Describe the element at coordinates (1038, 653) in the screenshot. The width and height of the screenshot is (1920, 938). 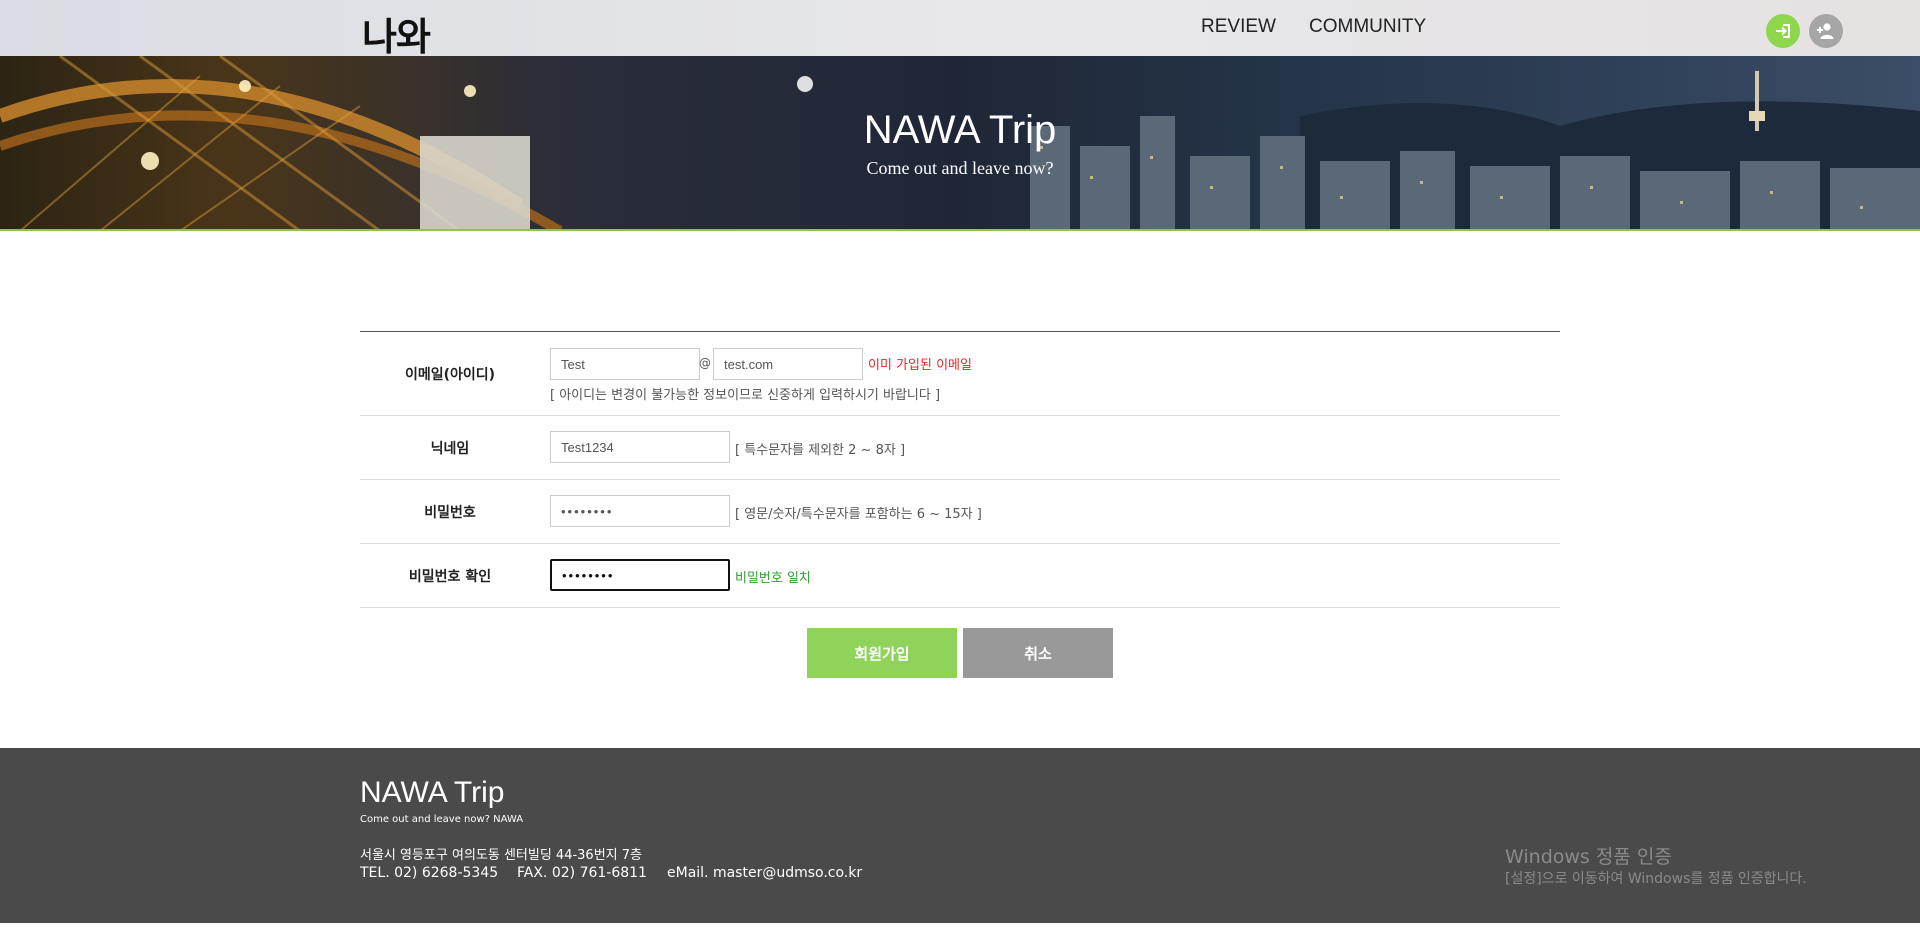
I see `cancel-button: 취소` at that location.